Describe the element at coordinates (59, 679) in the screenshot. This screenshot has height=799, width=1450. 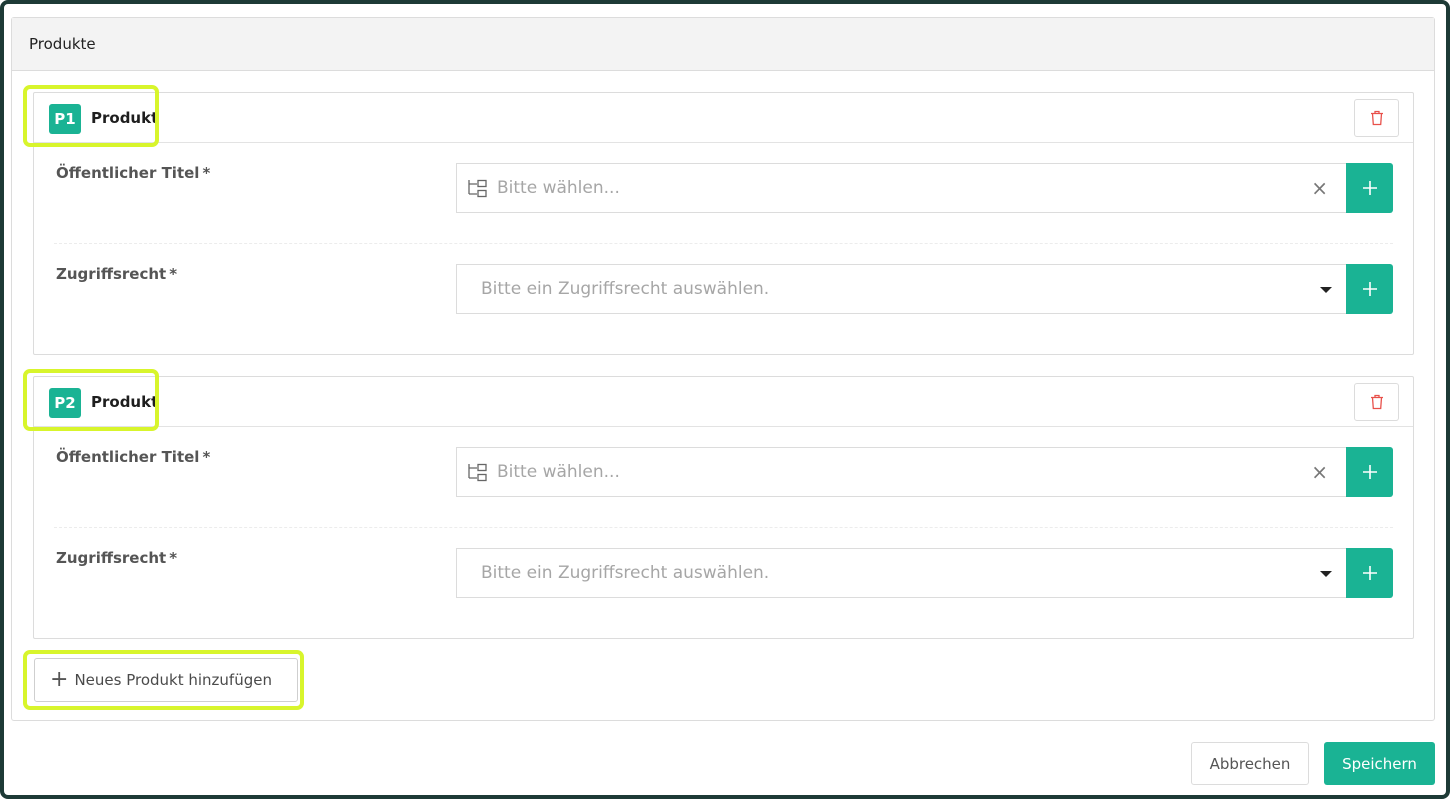
I see `plus-icon: +` at that location.